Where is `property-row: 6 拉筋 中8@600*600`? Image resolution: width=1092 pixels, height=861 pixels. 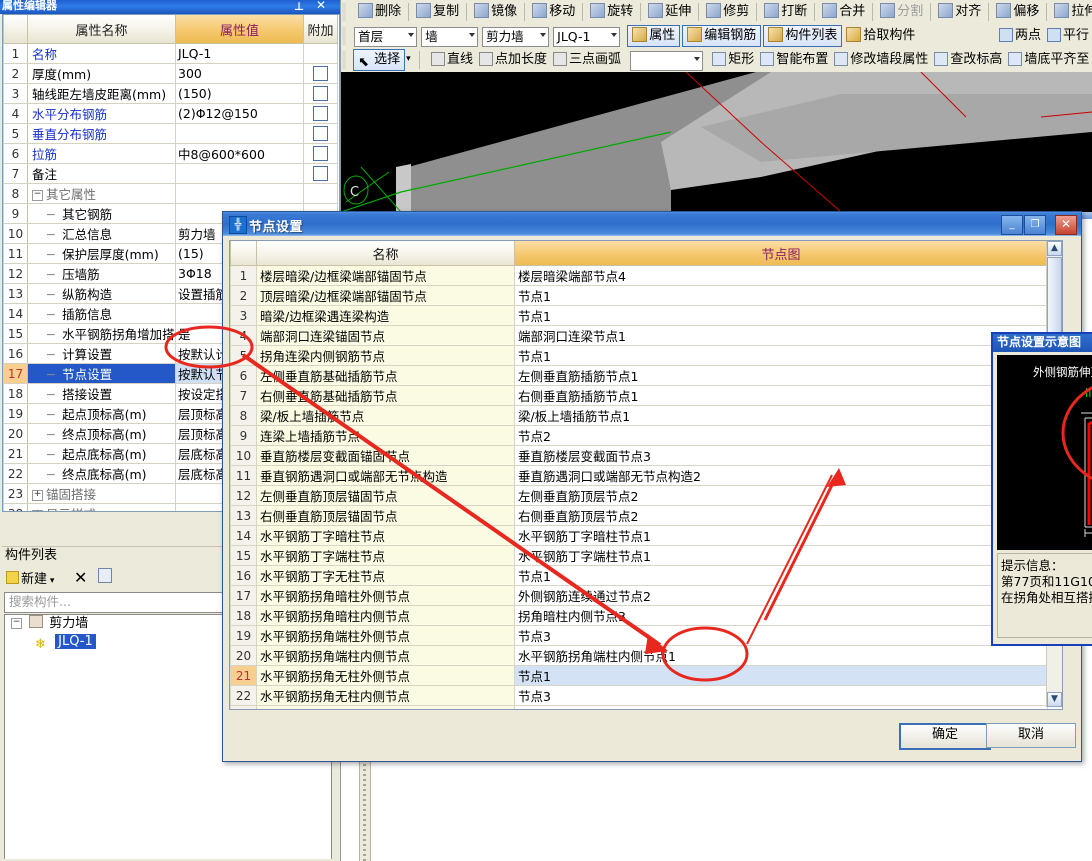 property-row: 6 拉筋 中8@600*600 is located at coordinates (170, 153).